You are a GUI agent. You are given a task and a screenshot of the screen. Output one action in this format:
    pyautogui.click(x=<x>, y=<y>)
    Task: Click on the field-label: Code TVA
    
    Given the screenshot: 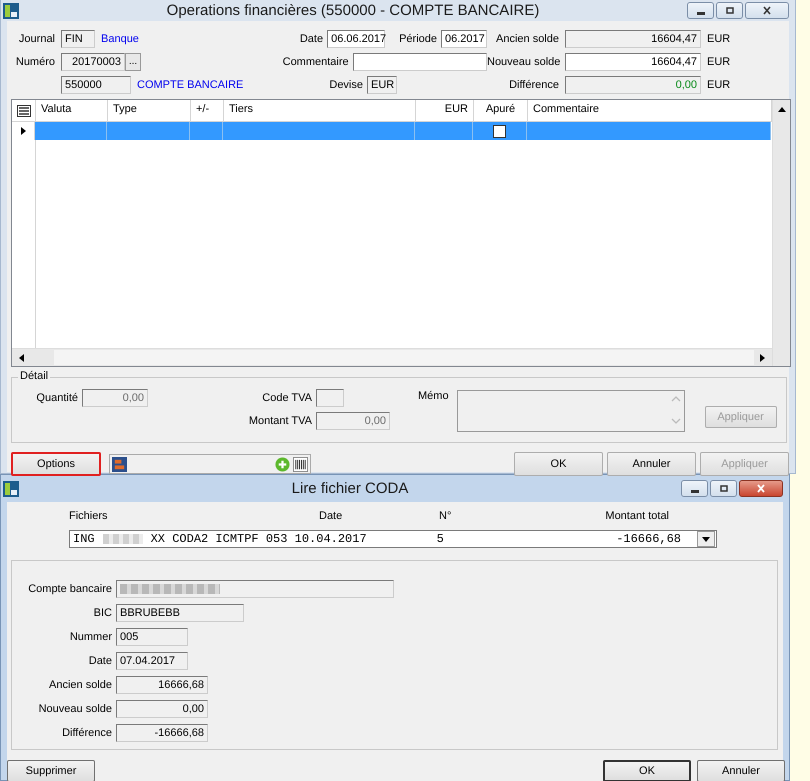 What is the action you would take?
    pyautogui.click(x=286, y=398)
    